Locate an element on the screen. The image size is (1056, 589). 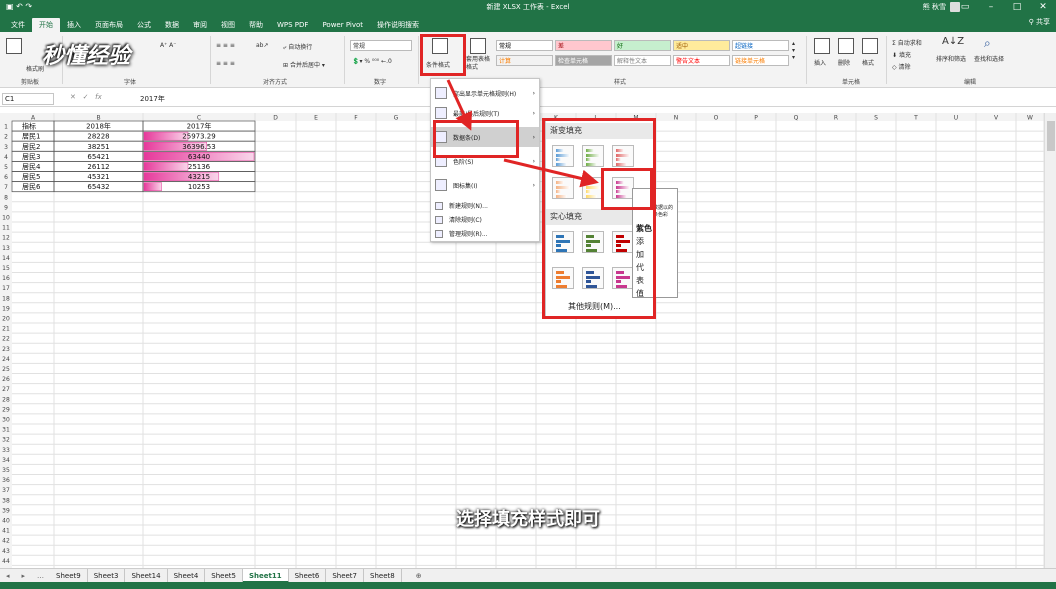
table-format-button: 套用表格格式 is located at coordinates (480, 64).